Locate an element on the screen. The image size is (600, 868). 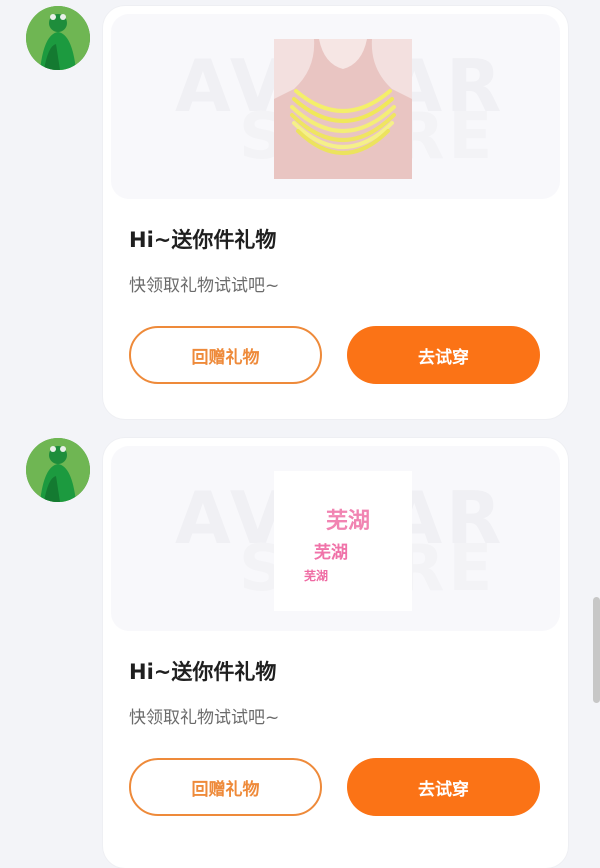
necklace-icon is located at coordinates (343, 109).